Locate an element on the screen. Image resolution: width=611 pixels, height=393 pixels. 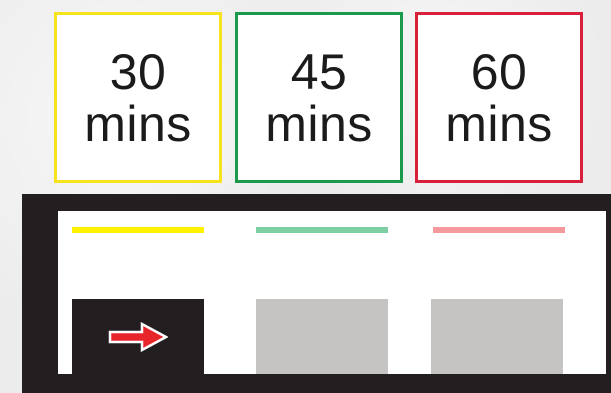
duration-number: 60 is located at coordinates (499, 71).